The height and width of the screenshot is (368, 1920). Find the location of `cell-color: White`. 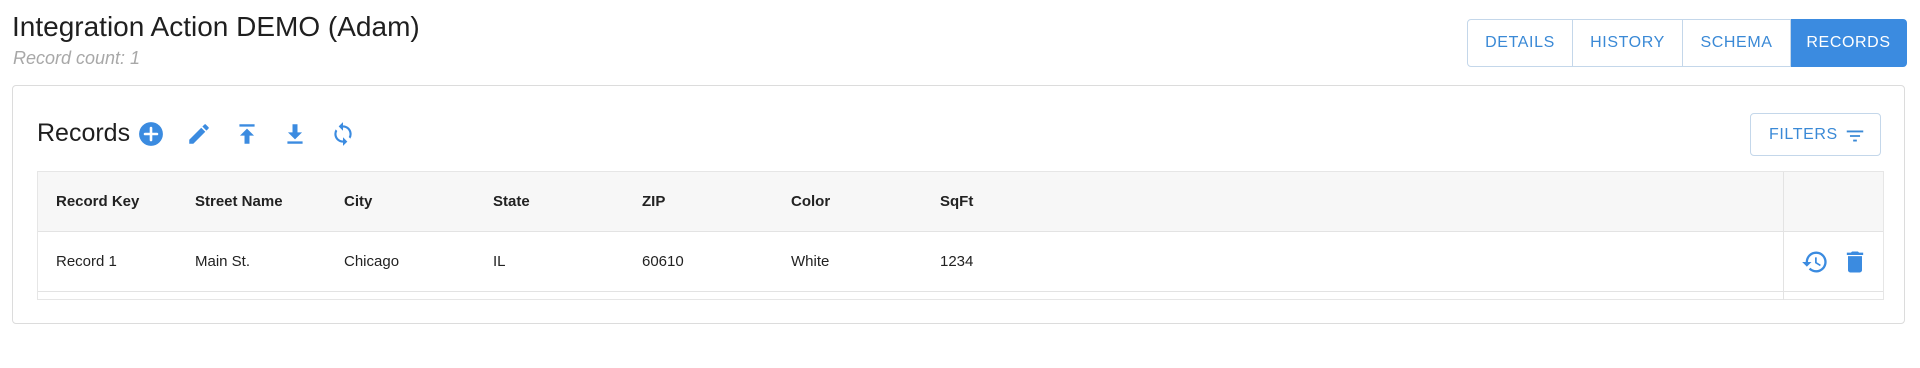

cell-color: White is located at coordinates (810, 261).